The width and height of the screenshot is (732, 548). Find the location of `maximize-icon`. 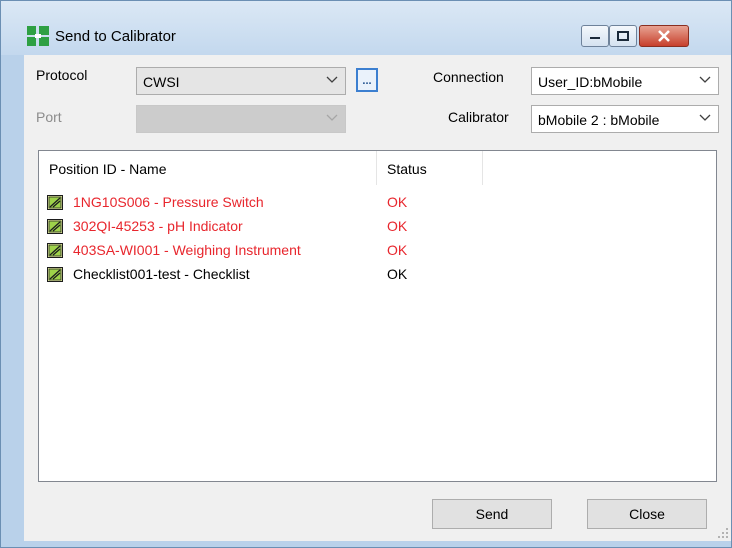

maximize-icon is located at coordinates (623, 36).